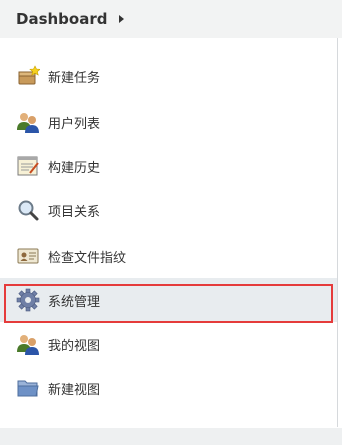  I want to click on sidebar-item-my-views: 我的视图, so click(168, 344).